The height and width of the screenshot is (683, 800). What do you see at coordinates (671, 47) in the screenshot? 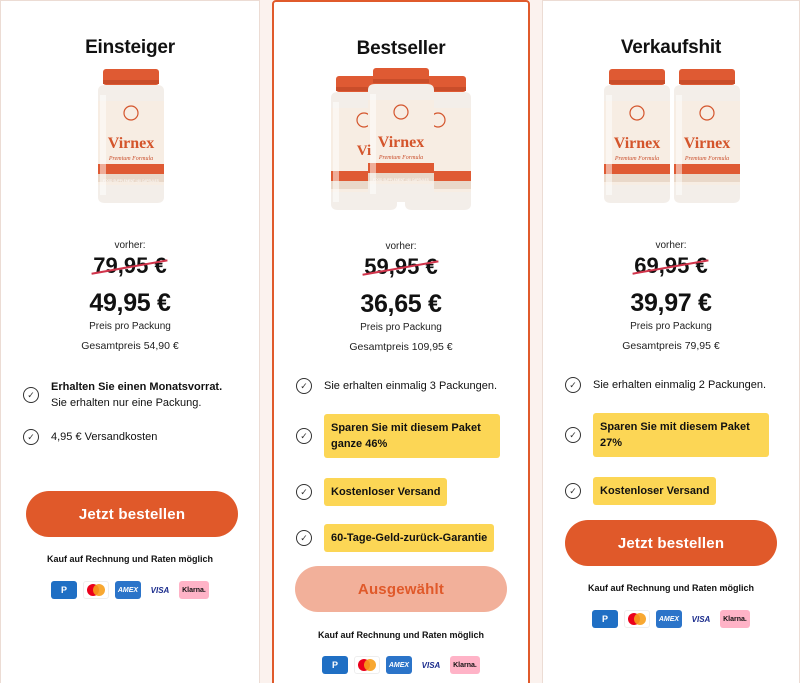
I see `plan-title: Verkaufshit` at bounding box center [671, 47].